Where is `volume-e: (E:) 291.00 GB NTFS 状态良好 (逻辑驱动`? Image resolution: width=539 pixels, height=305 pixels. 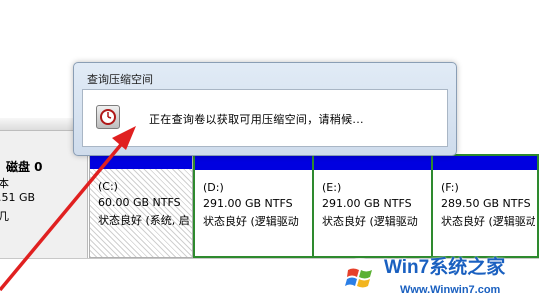
volume-e: (E:) 291.00 GB NTFS 状态良好 (逻辑驱动 is located at coordinates (372, 206).